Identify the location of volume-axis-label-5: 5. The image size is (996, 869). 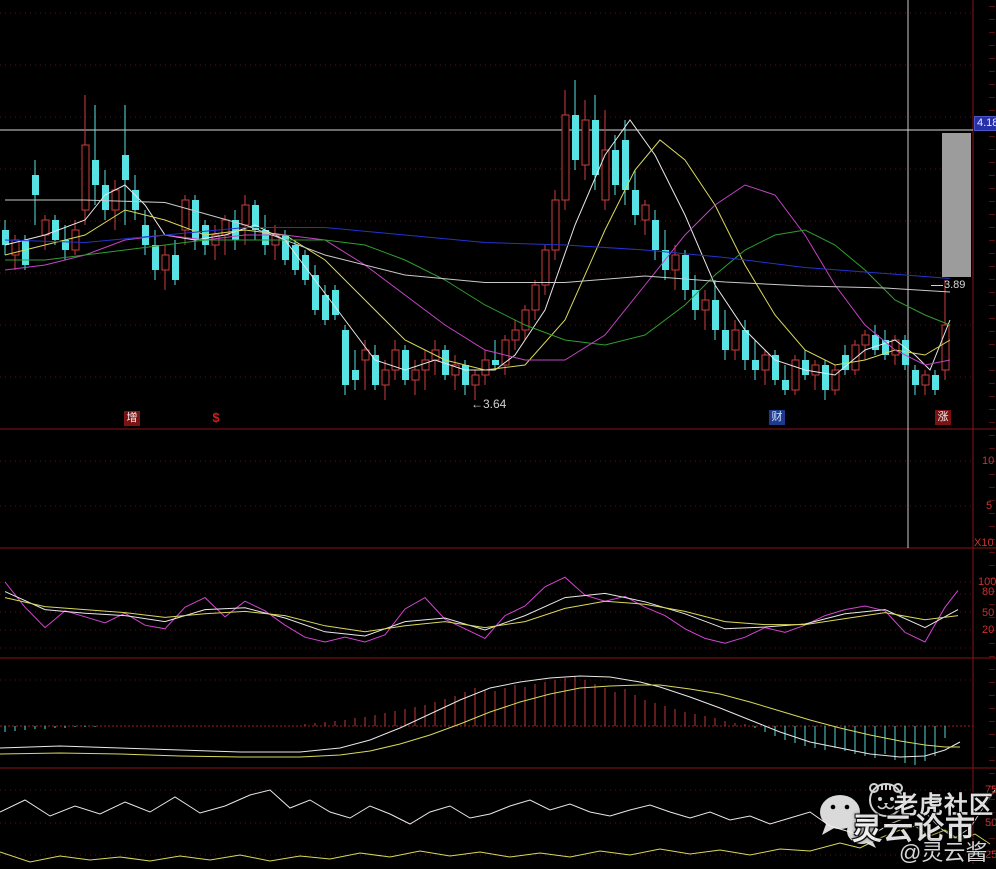
(989, 506).